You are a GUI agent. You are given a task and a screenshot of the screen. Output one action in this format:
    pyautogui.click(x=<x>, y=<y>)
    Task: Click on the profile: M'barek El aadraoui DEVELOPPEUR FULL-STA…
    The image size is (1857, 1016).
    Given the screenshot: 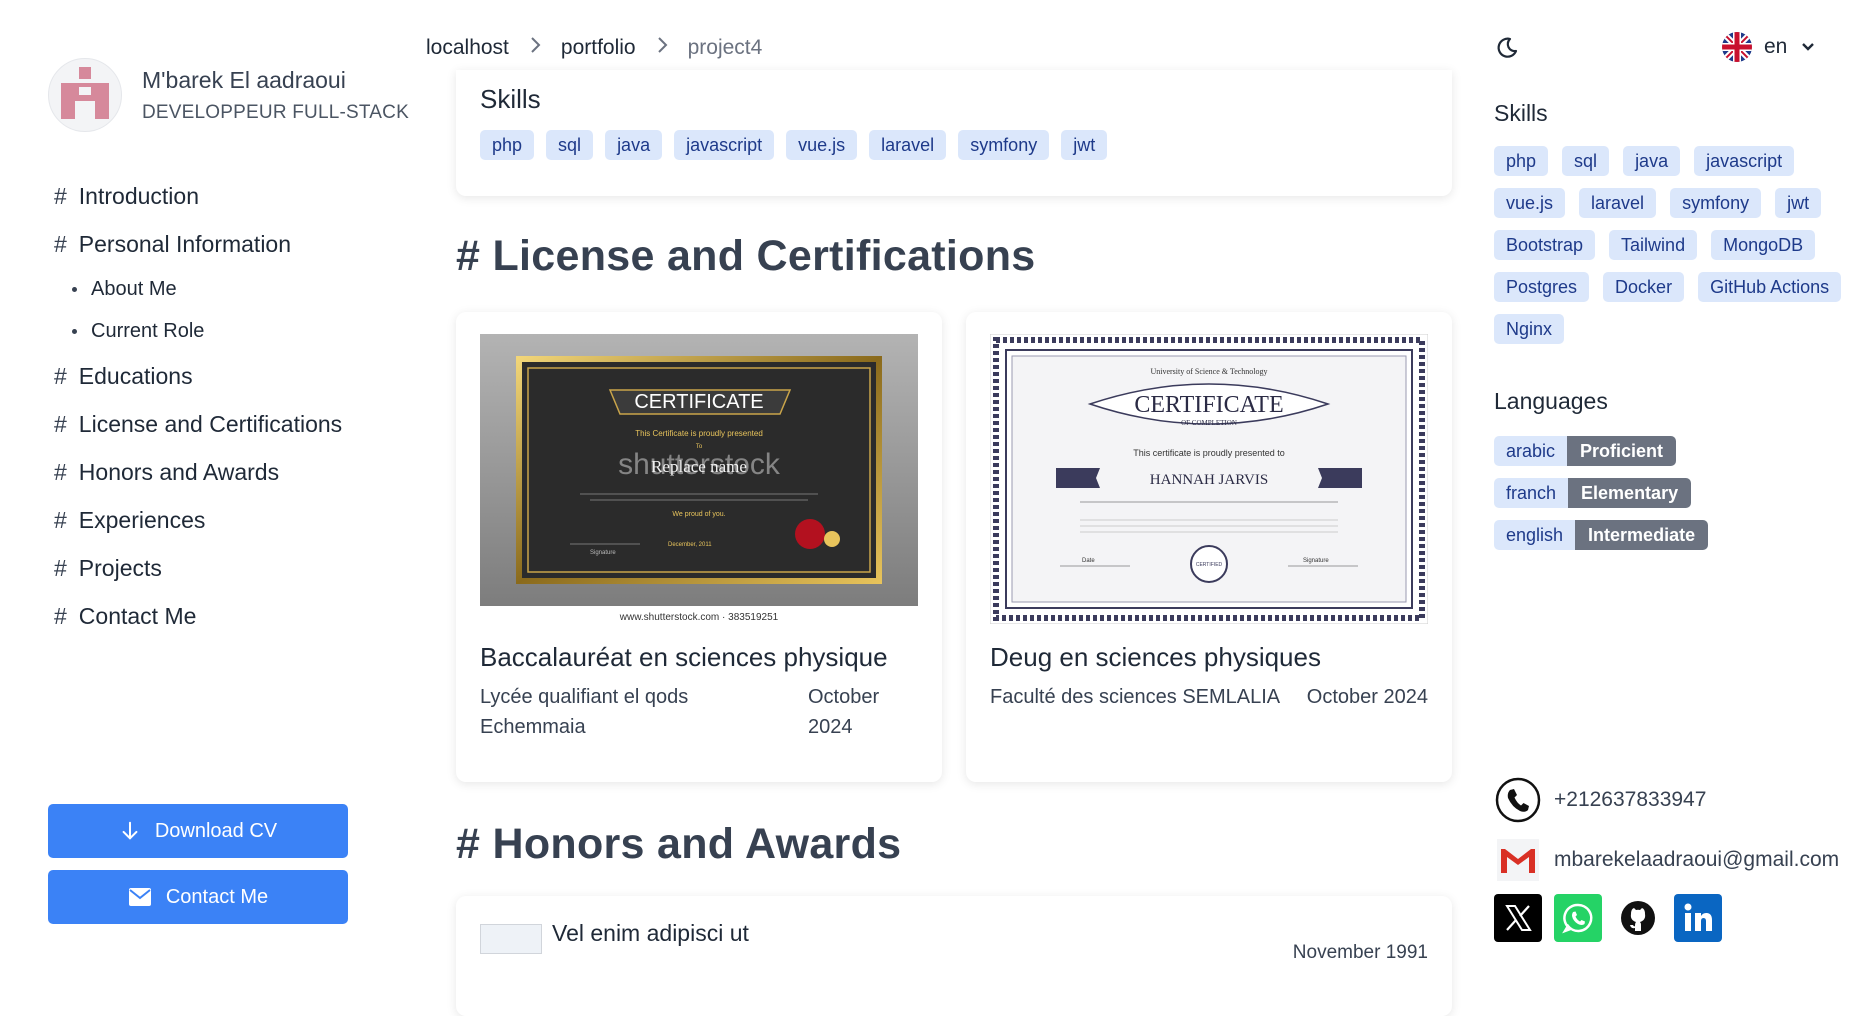 What is the action you would take?
    pyautogui.click(x=228, y=95)
    